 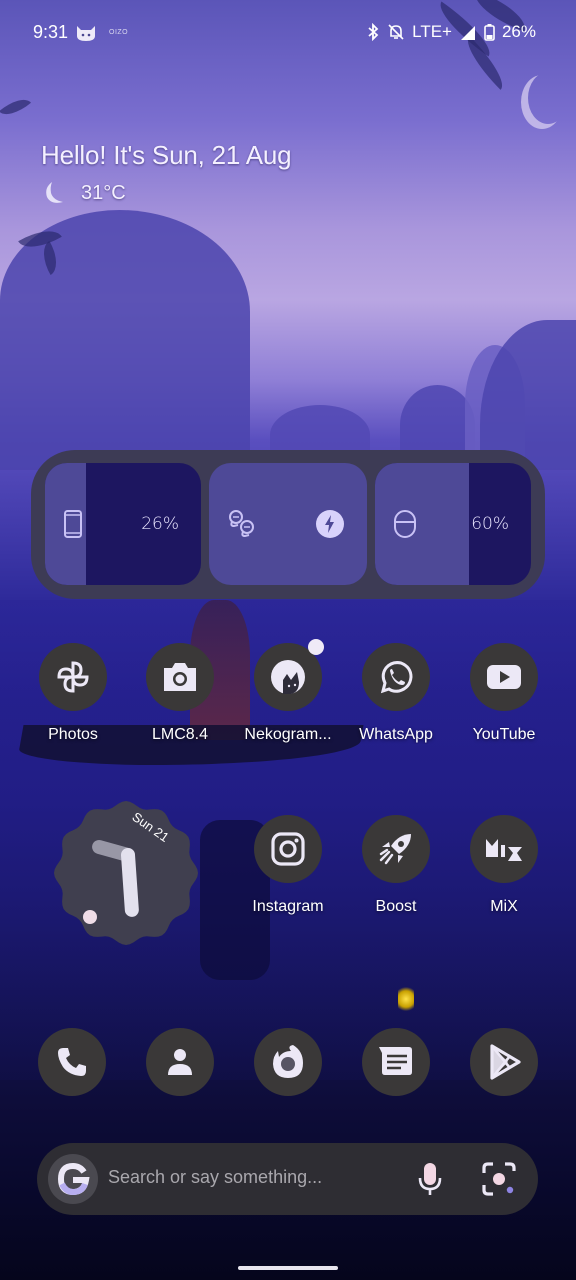 I want to click on moon-icon, so click(x=54, y=192).